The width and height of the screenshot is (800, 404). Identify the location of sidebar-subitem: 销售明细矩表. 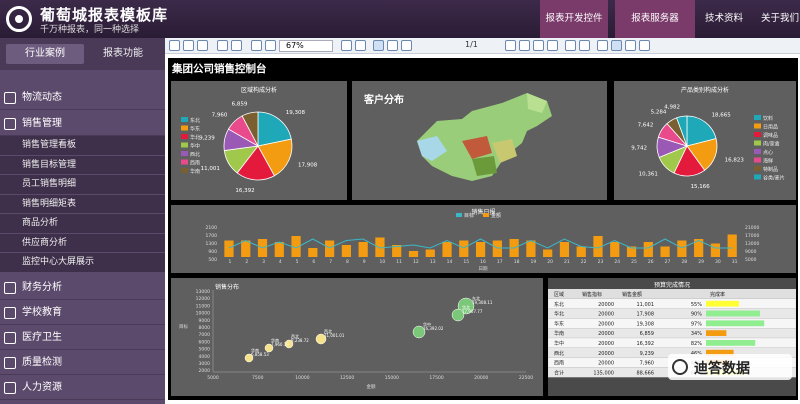
(82, 204).